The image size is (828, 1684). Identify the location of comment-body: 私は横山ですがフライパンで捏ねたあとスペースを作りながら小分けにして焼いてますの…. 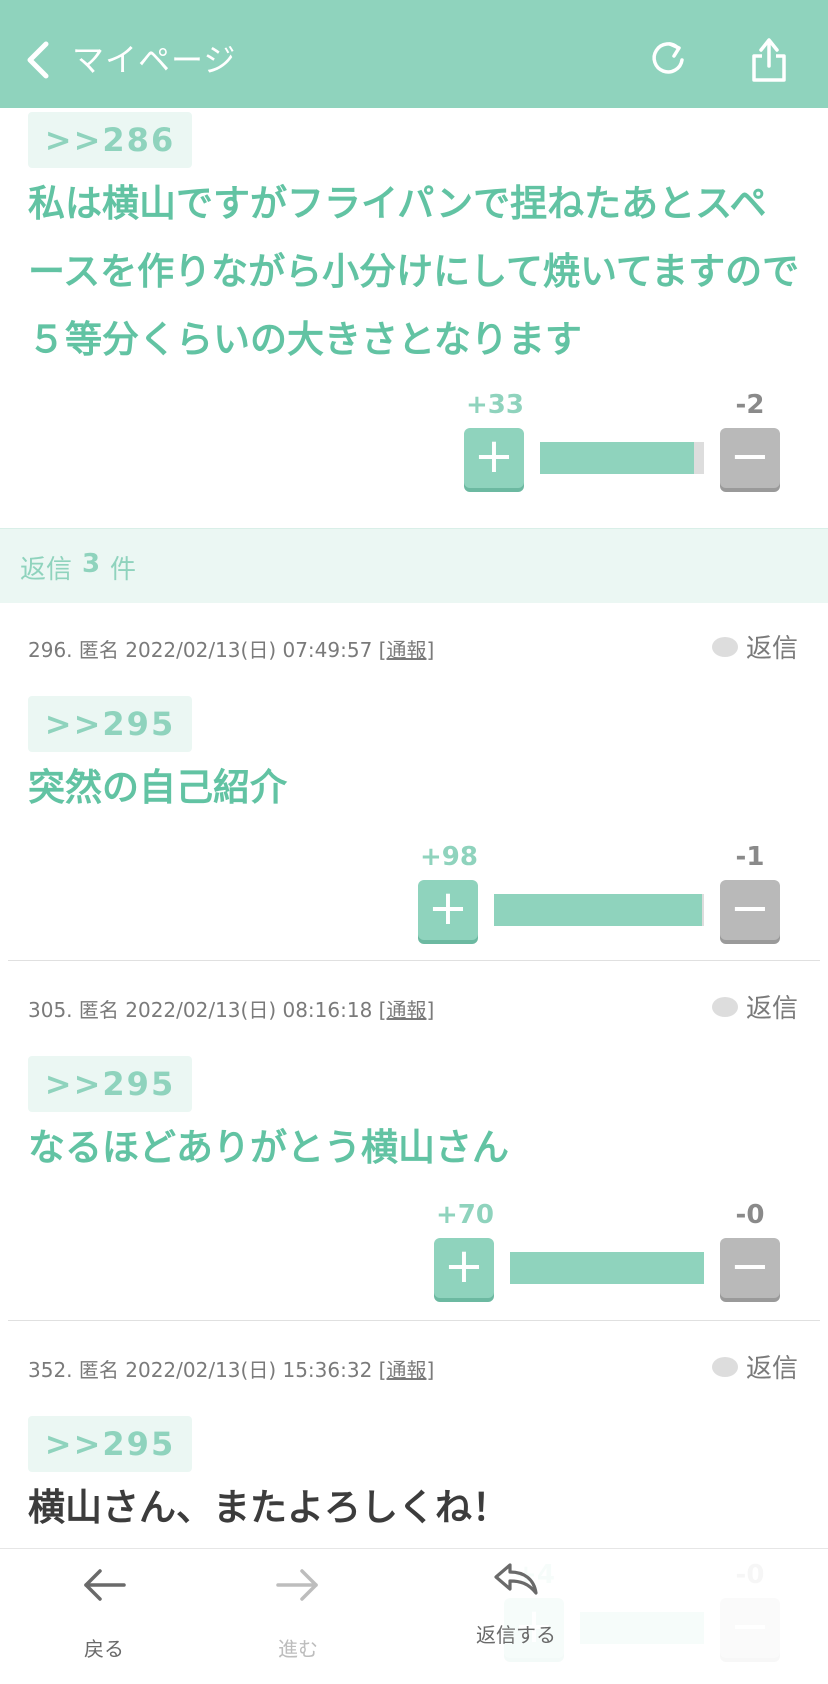
(414, 271).